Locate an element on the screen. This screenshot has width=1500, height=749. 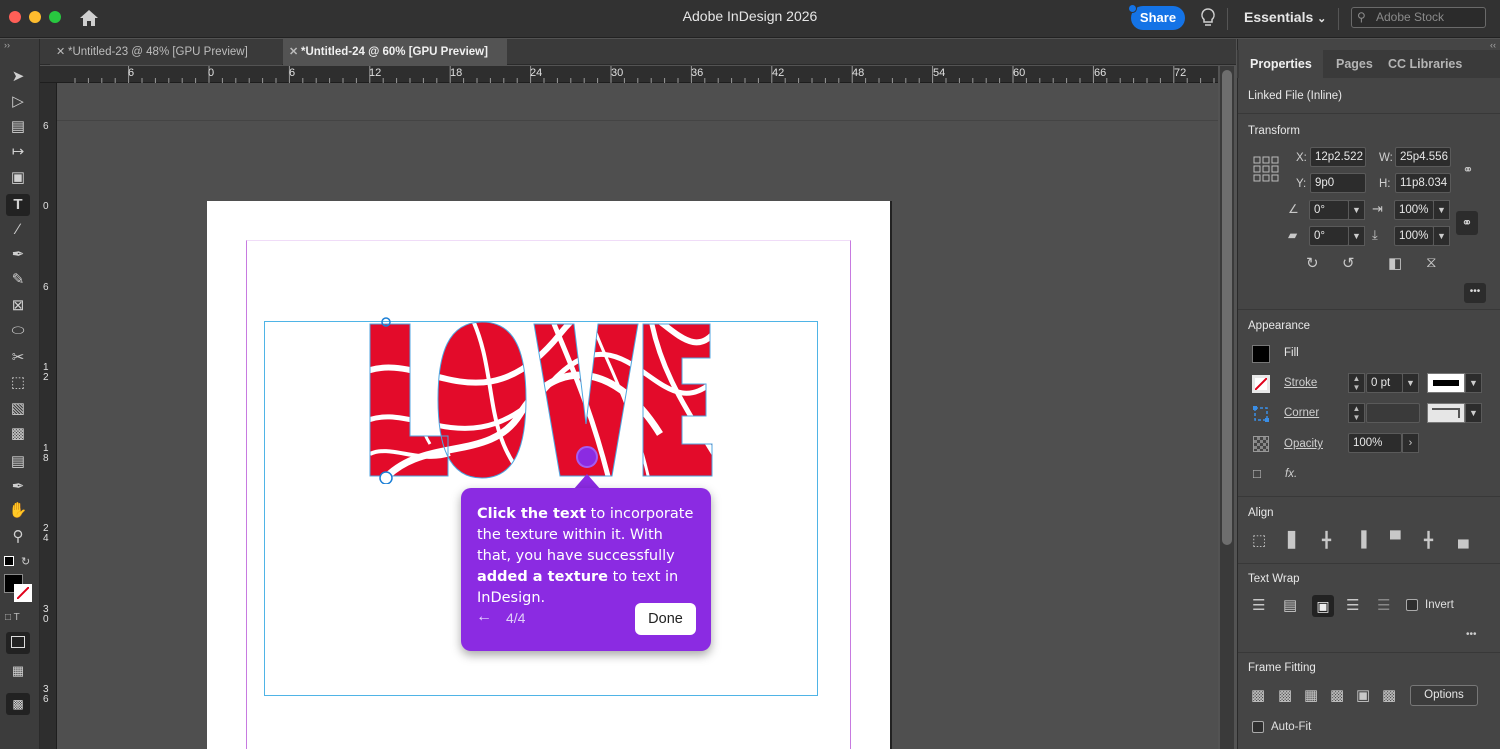
x-position-field: 12p2.522 is located at coordinates (1338, 157).